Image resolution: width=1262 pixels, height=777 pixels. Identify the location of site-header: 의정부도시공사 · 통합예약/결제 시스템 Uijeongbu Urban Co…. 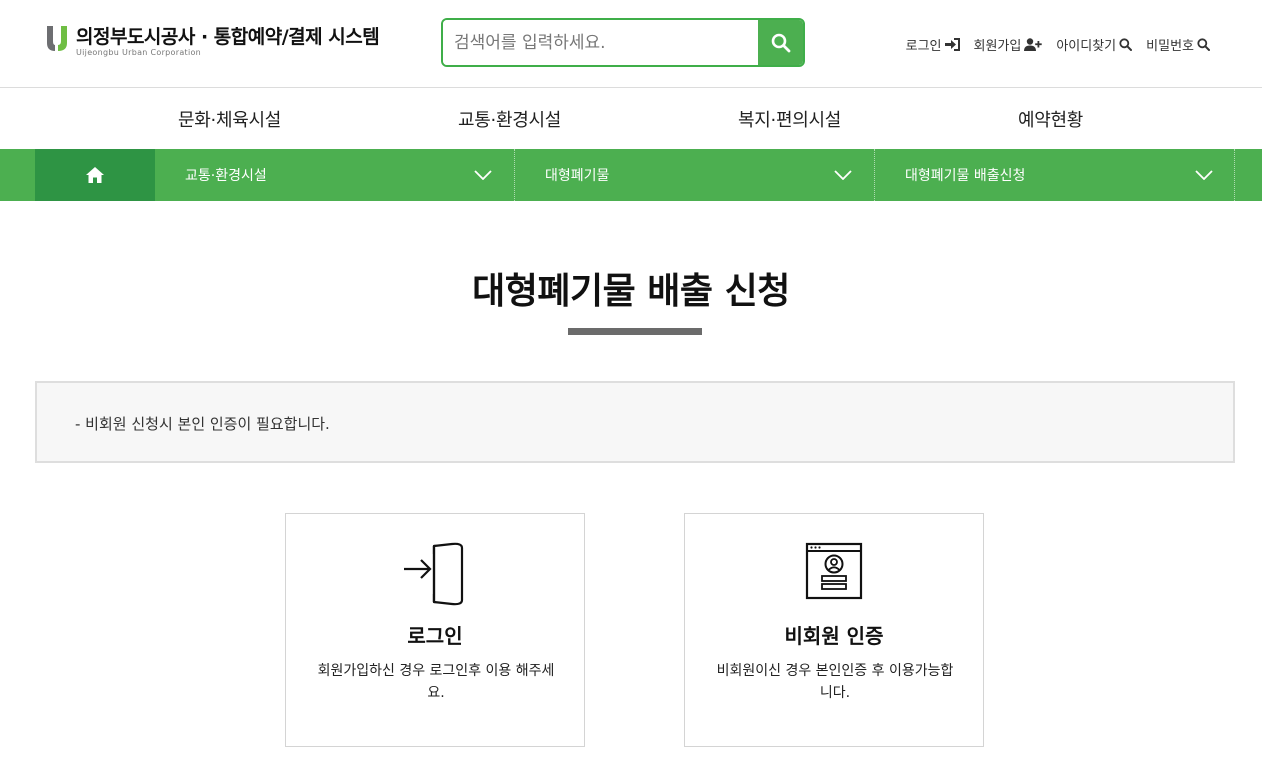
(631, 44).